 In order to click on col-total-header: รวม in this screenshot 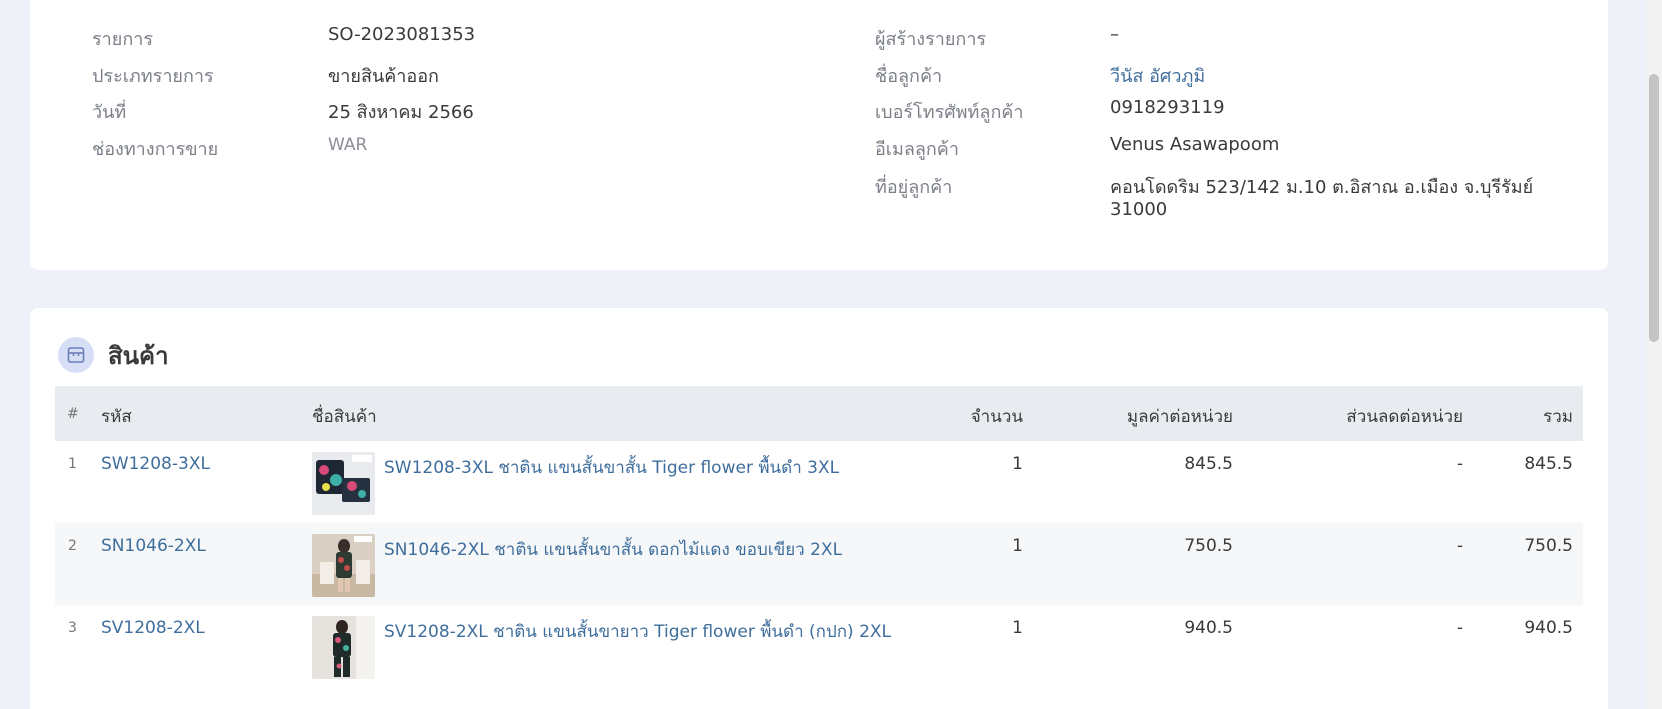, I will do `click(1558, 417)`.